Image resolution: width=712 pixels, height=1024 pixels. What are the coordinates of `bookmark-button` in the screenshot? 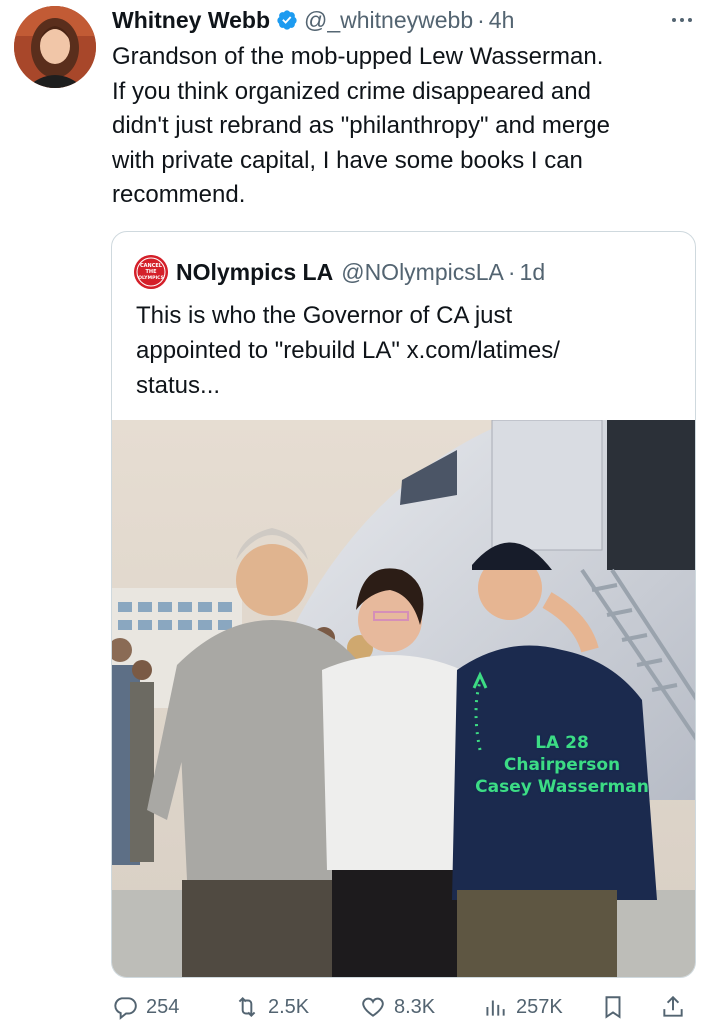 It's located at (617, 1007).